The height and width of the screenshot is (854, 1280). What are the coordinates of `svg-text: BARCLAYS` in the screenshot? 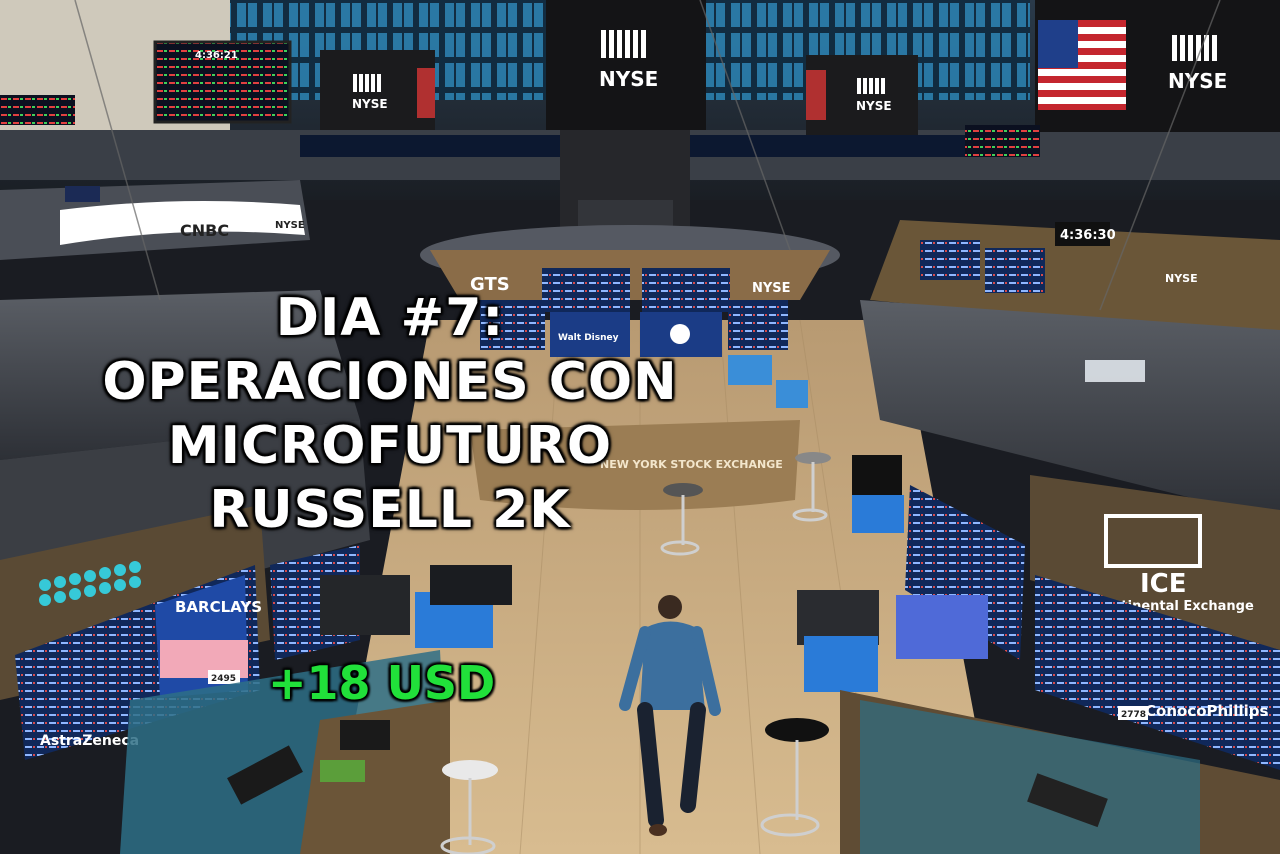 It's located at (218, 607).